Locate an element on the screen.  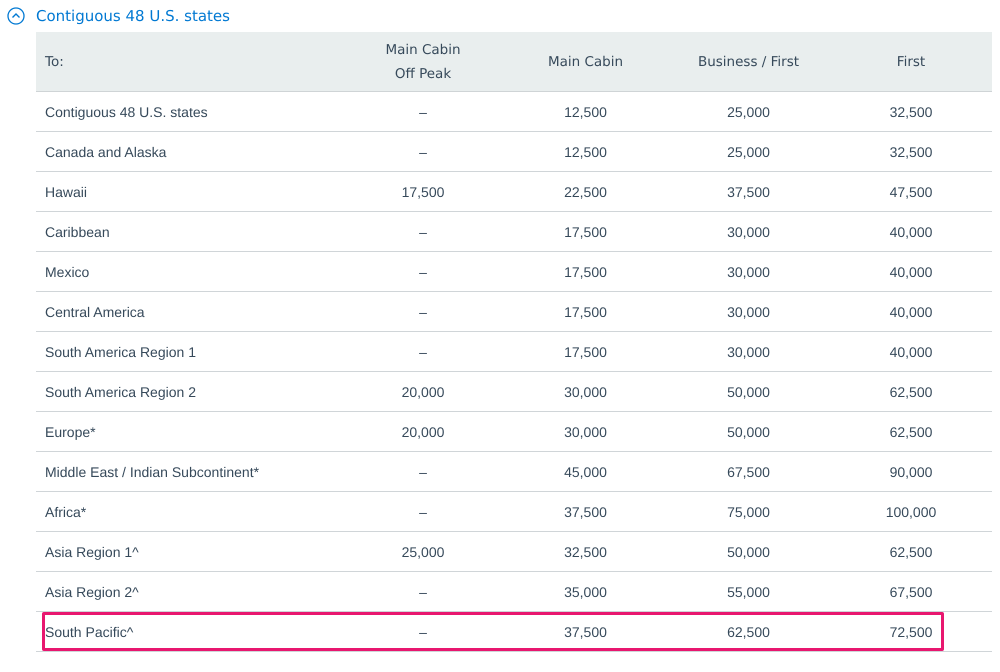
table-cell-text: South America Region 2 is located at coordinates (120, 392).